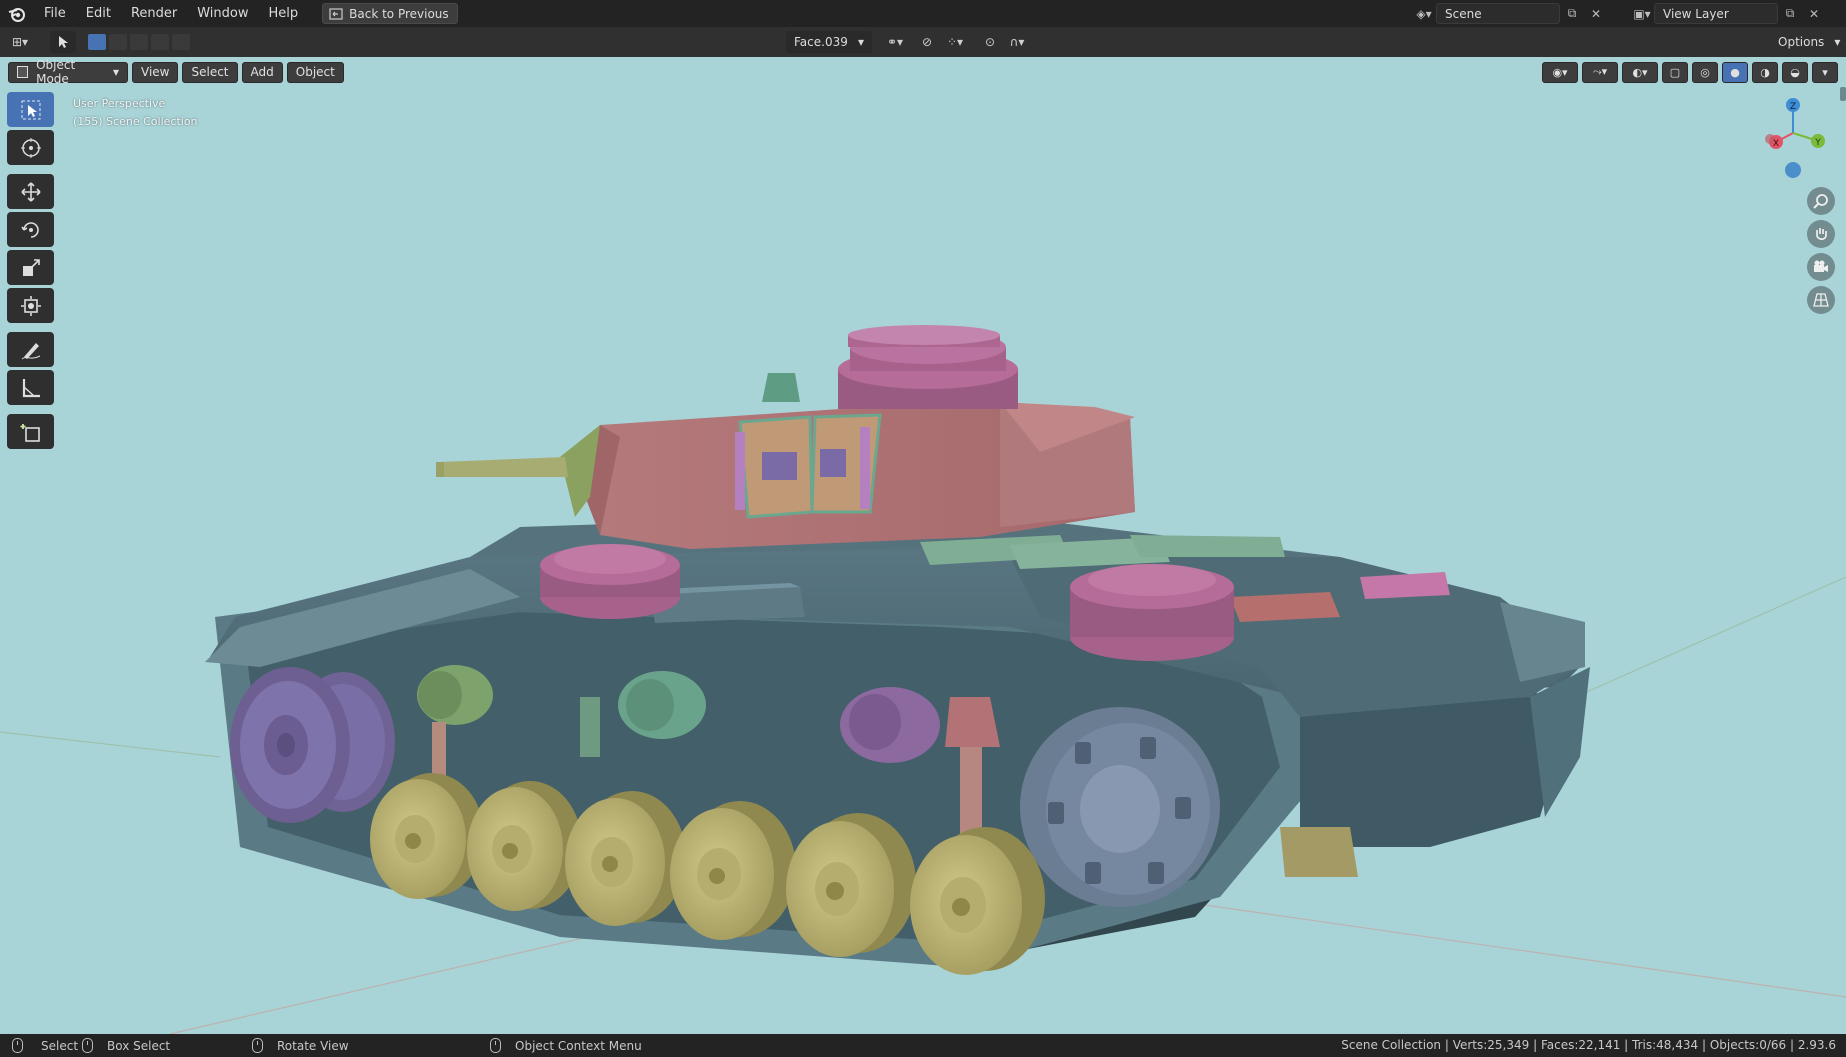 The image size is (1846, 1057). Describe the element at coordinates (1814, 13) in the screenshot. I see `delete-view-layer-icon: ✕` at that location.